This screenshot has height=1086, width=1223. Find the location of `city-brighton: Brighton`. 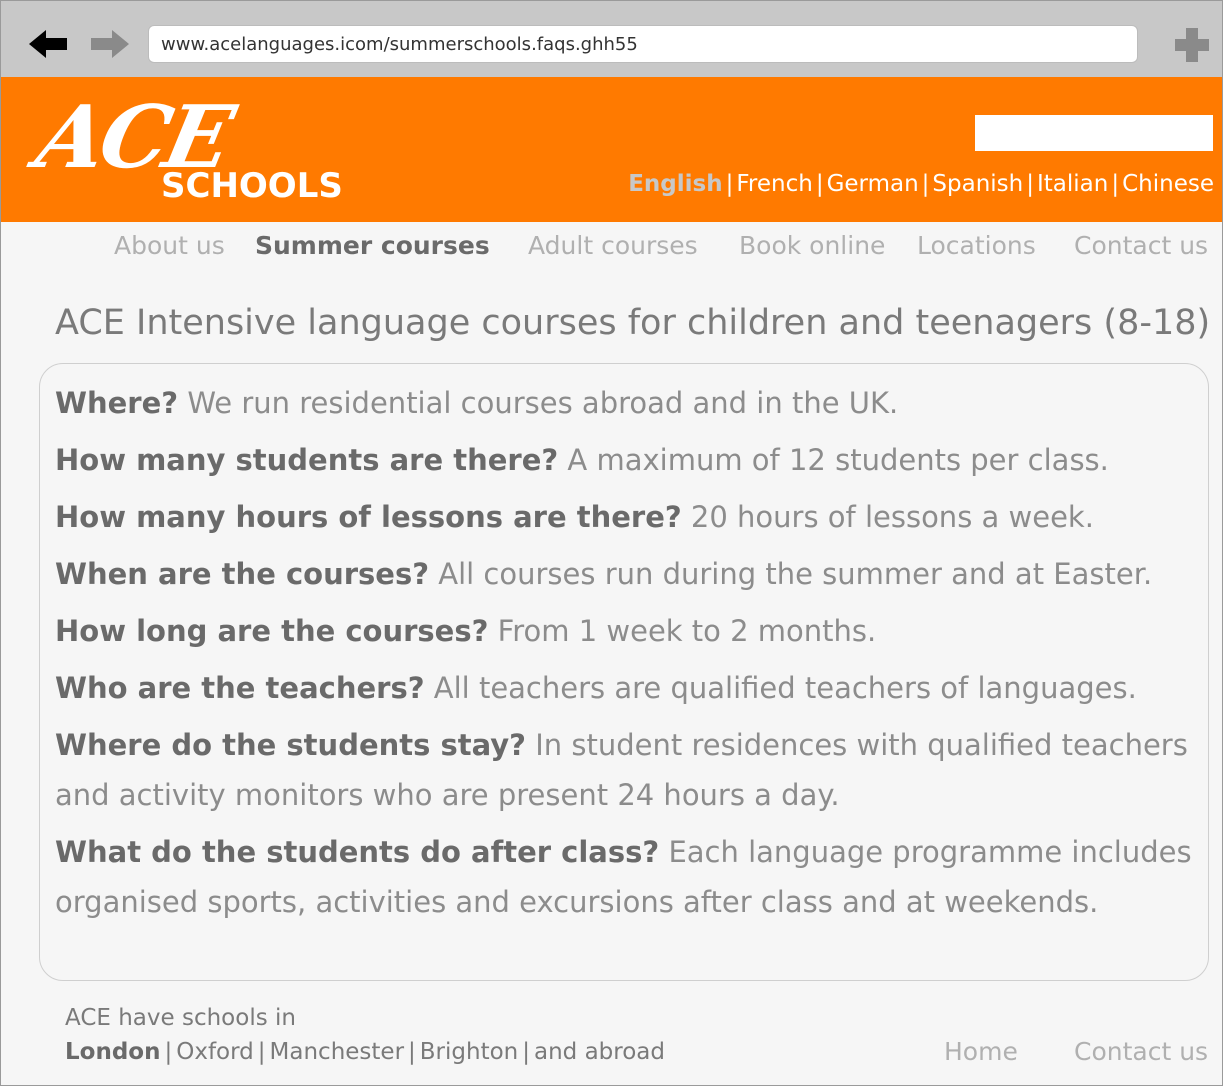

city-brighton: Brighton is located at coordinates (469, 1052).